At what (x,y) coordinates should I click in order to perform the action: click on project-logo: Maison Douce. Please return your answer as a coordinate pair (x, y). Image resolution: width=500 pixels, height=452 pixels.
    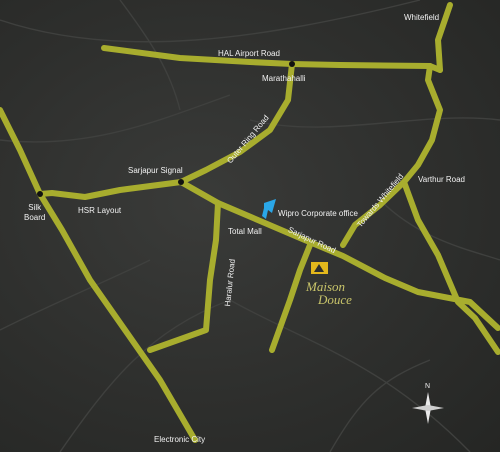
    Looking at the image, I should click on (329, 293).